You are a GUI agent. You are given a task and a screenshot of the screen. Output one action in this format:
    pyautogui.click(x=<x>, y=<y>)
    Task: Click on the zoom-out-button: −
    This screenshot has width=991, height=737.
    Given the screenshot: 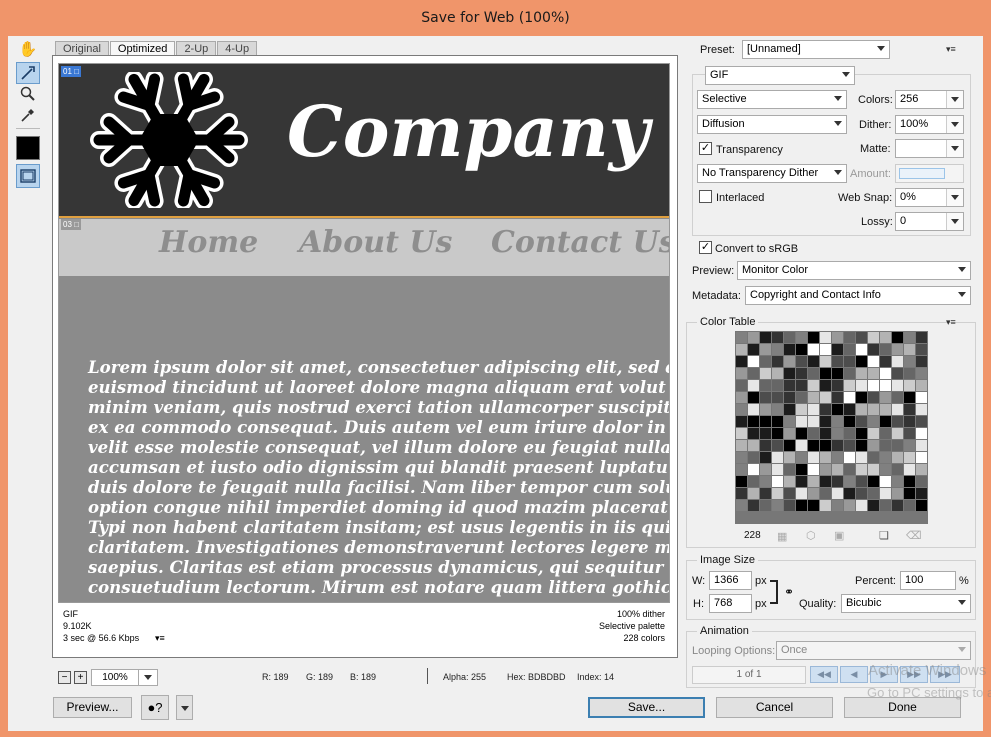 What is the action you would take?
    pyautogui.click(x=64, y=677)
    